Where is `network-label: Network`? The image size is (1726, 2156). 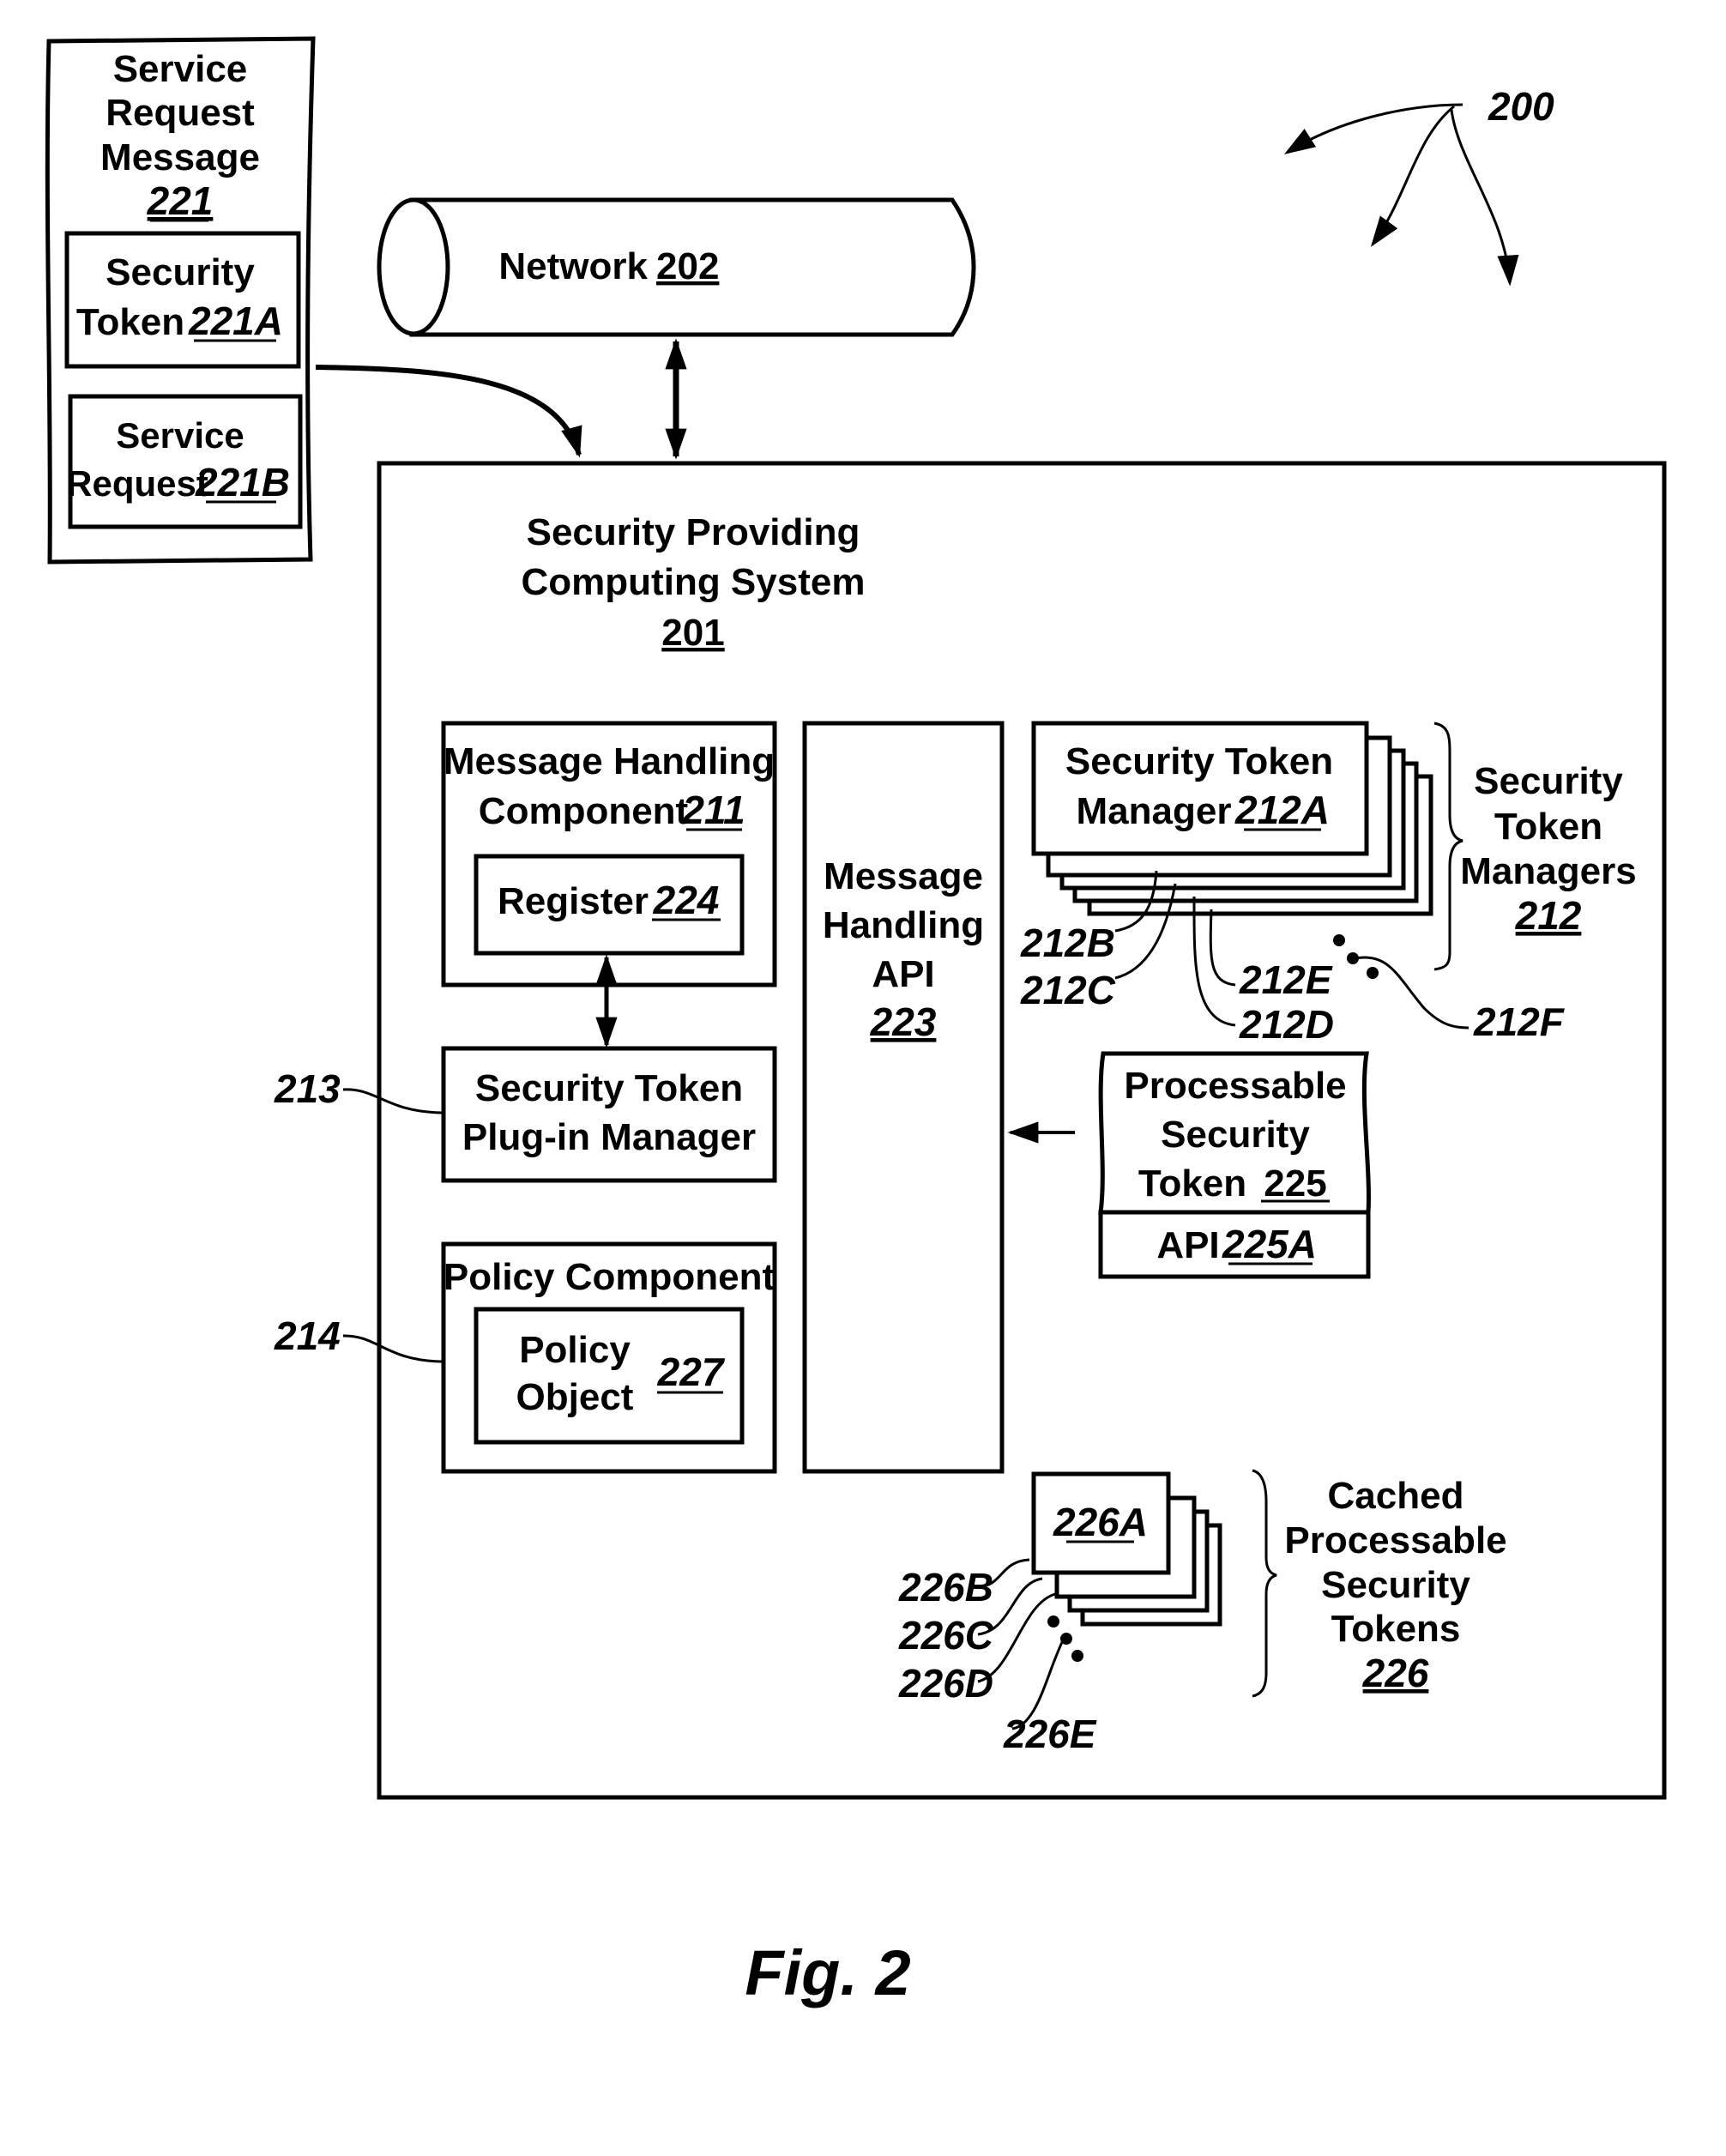 network-label: Network is located at coordinates (573, 266).